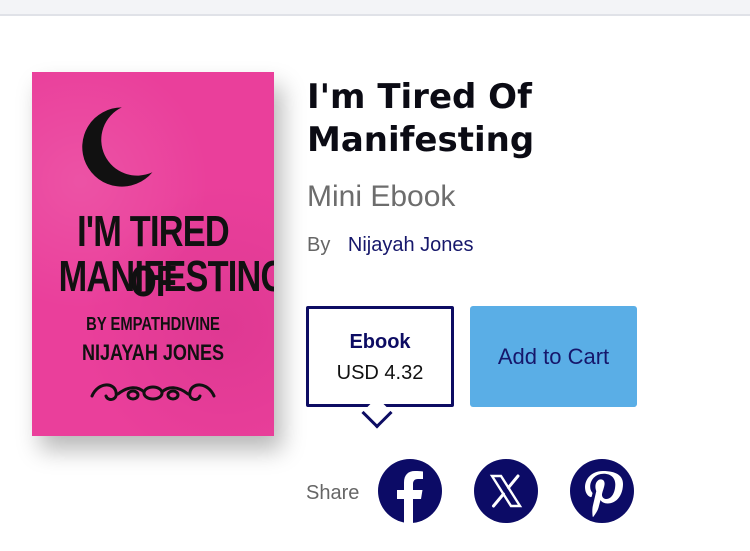  I want to click on x-icon, so click(506, 491).